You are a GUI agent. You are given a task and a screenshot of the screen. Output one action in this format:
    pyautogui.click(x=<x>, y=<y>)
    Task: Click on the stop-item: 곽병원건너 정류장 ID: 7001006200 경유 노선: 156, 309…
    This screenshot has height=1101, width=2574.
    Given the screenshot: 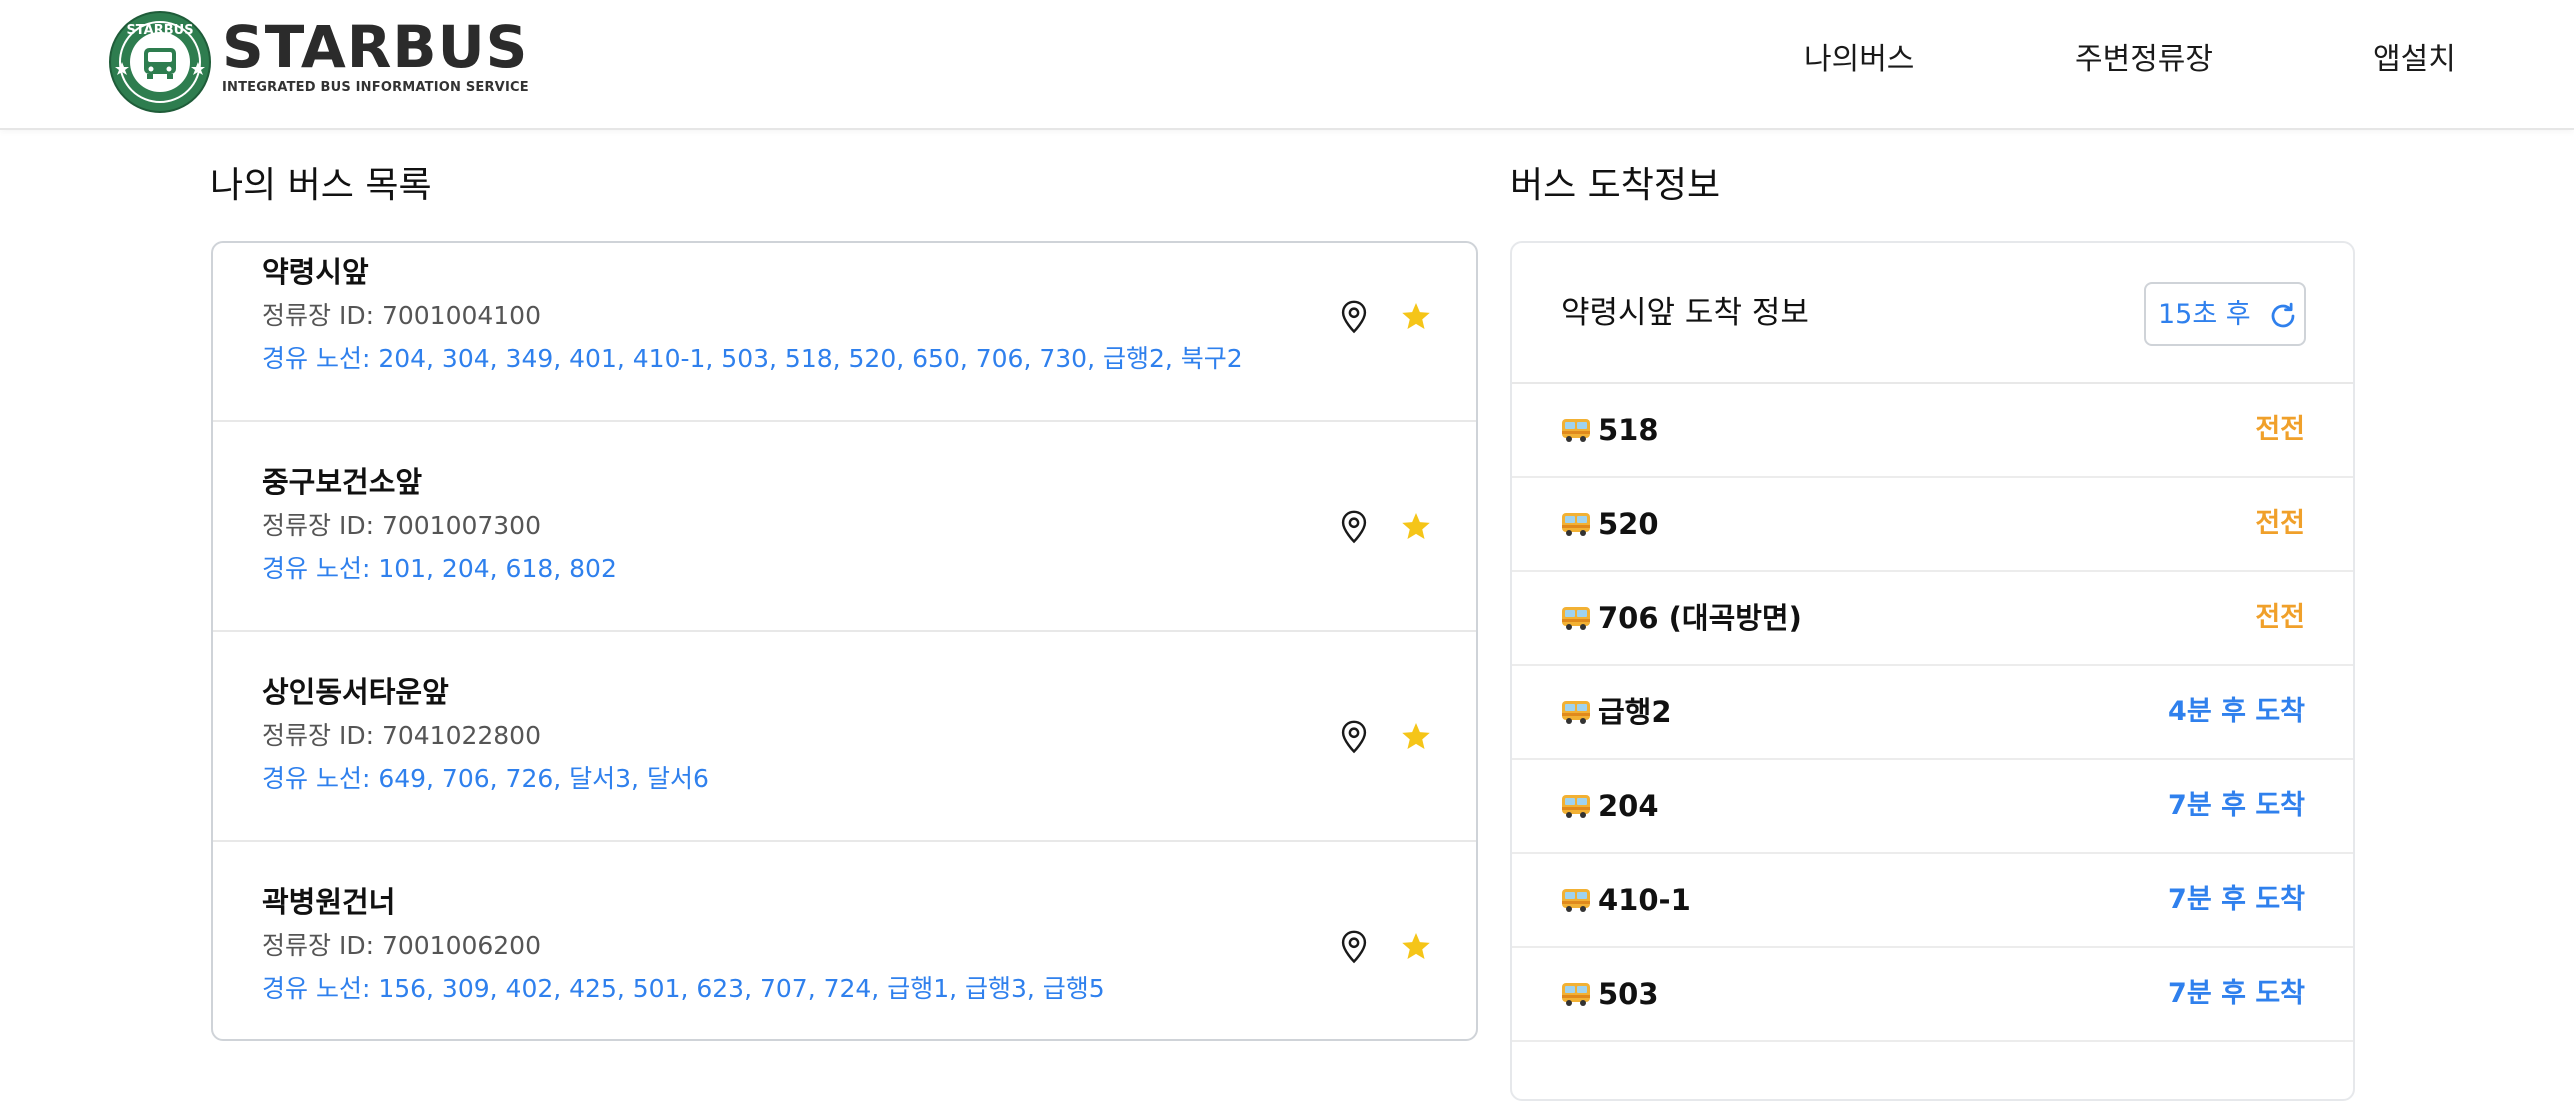 What is the action you would take?
    pyautogui.click(x=844, y=940)
    